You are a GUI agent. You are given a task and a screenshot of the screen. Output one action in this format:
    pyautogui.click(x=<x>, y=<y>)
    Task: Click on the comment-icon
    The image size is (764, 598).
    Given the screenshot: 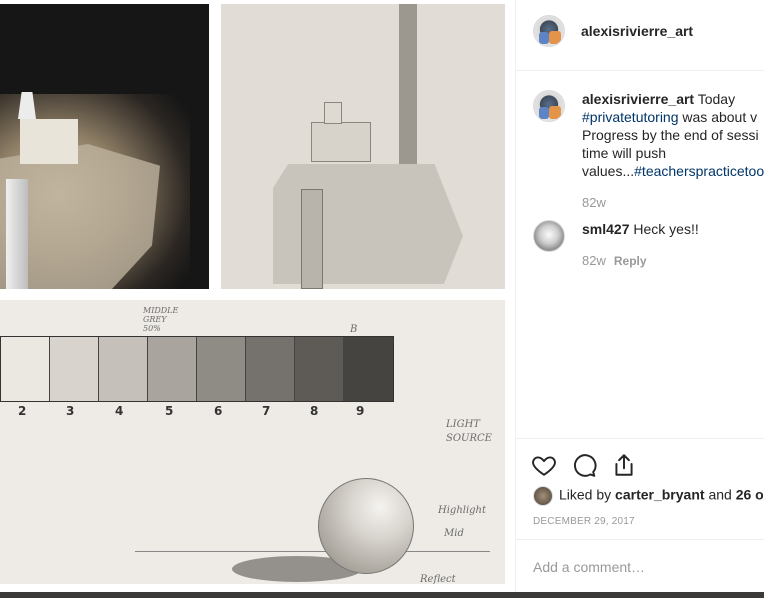 What is the action you would take?
    pyautogui.click(x=584, y=465)
    